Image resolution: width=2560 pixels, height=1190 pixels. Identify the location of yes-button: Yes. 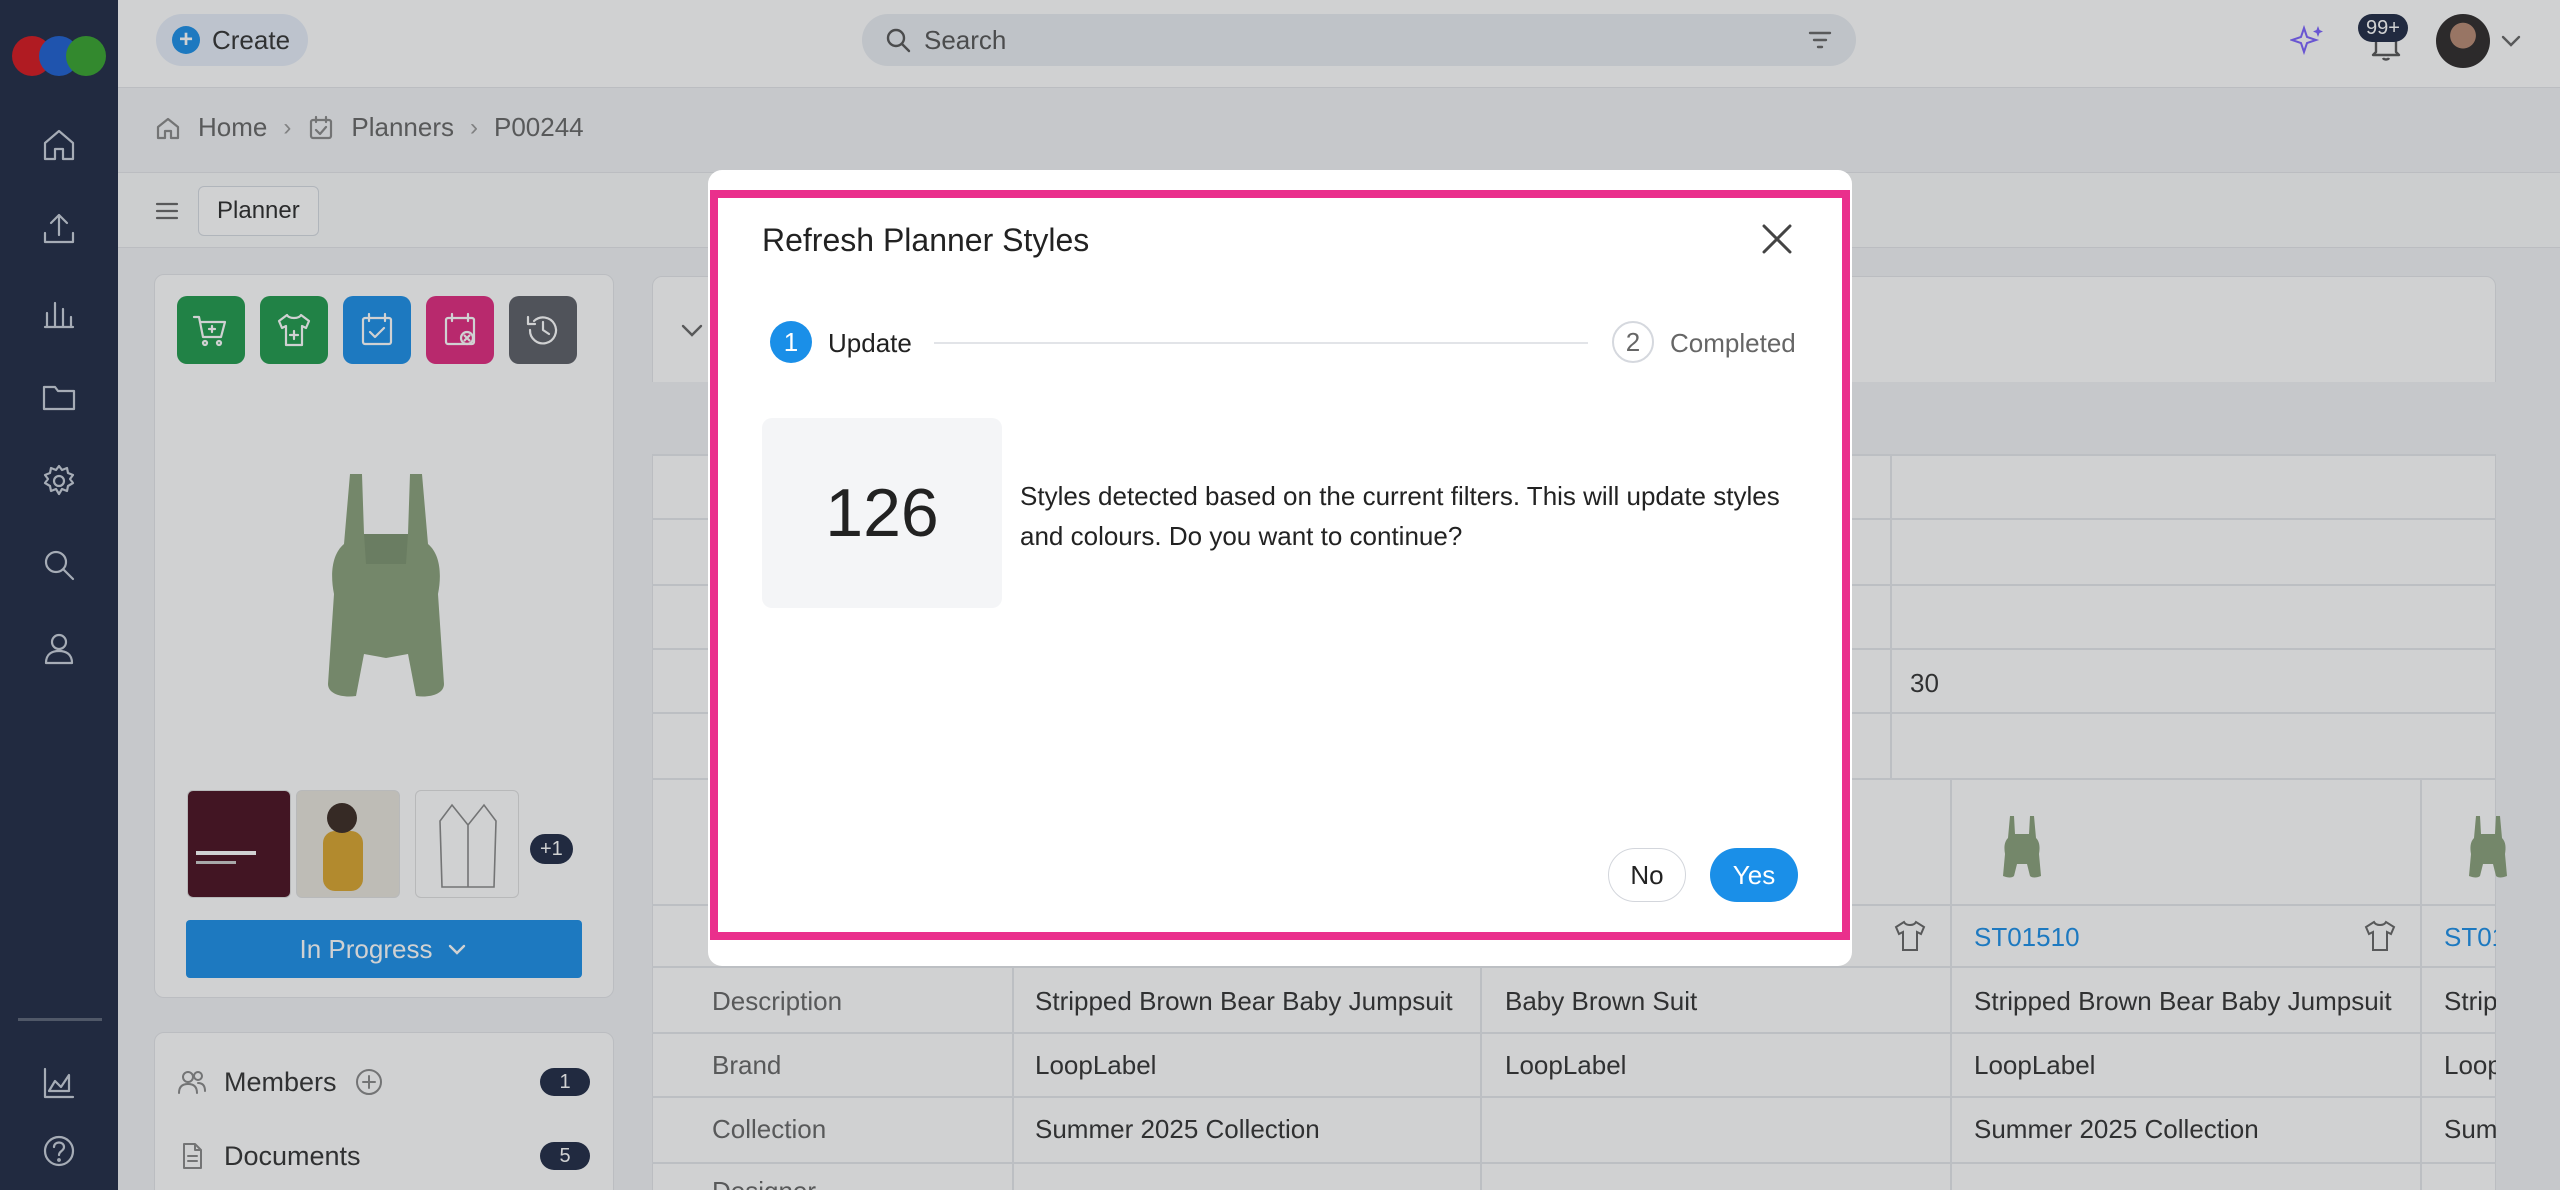
(1754, 875).